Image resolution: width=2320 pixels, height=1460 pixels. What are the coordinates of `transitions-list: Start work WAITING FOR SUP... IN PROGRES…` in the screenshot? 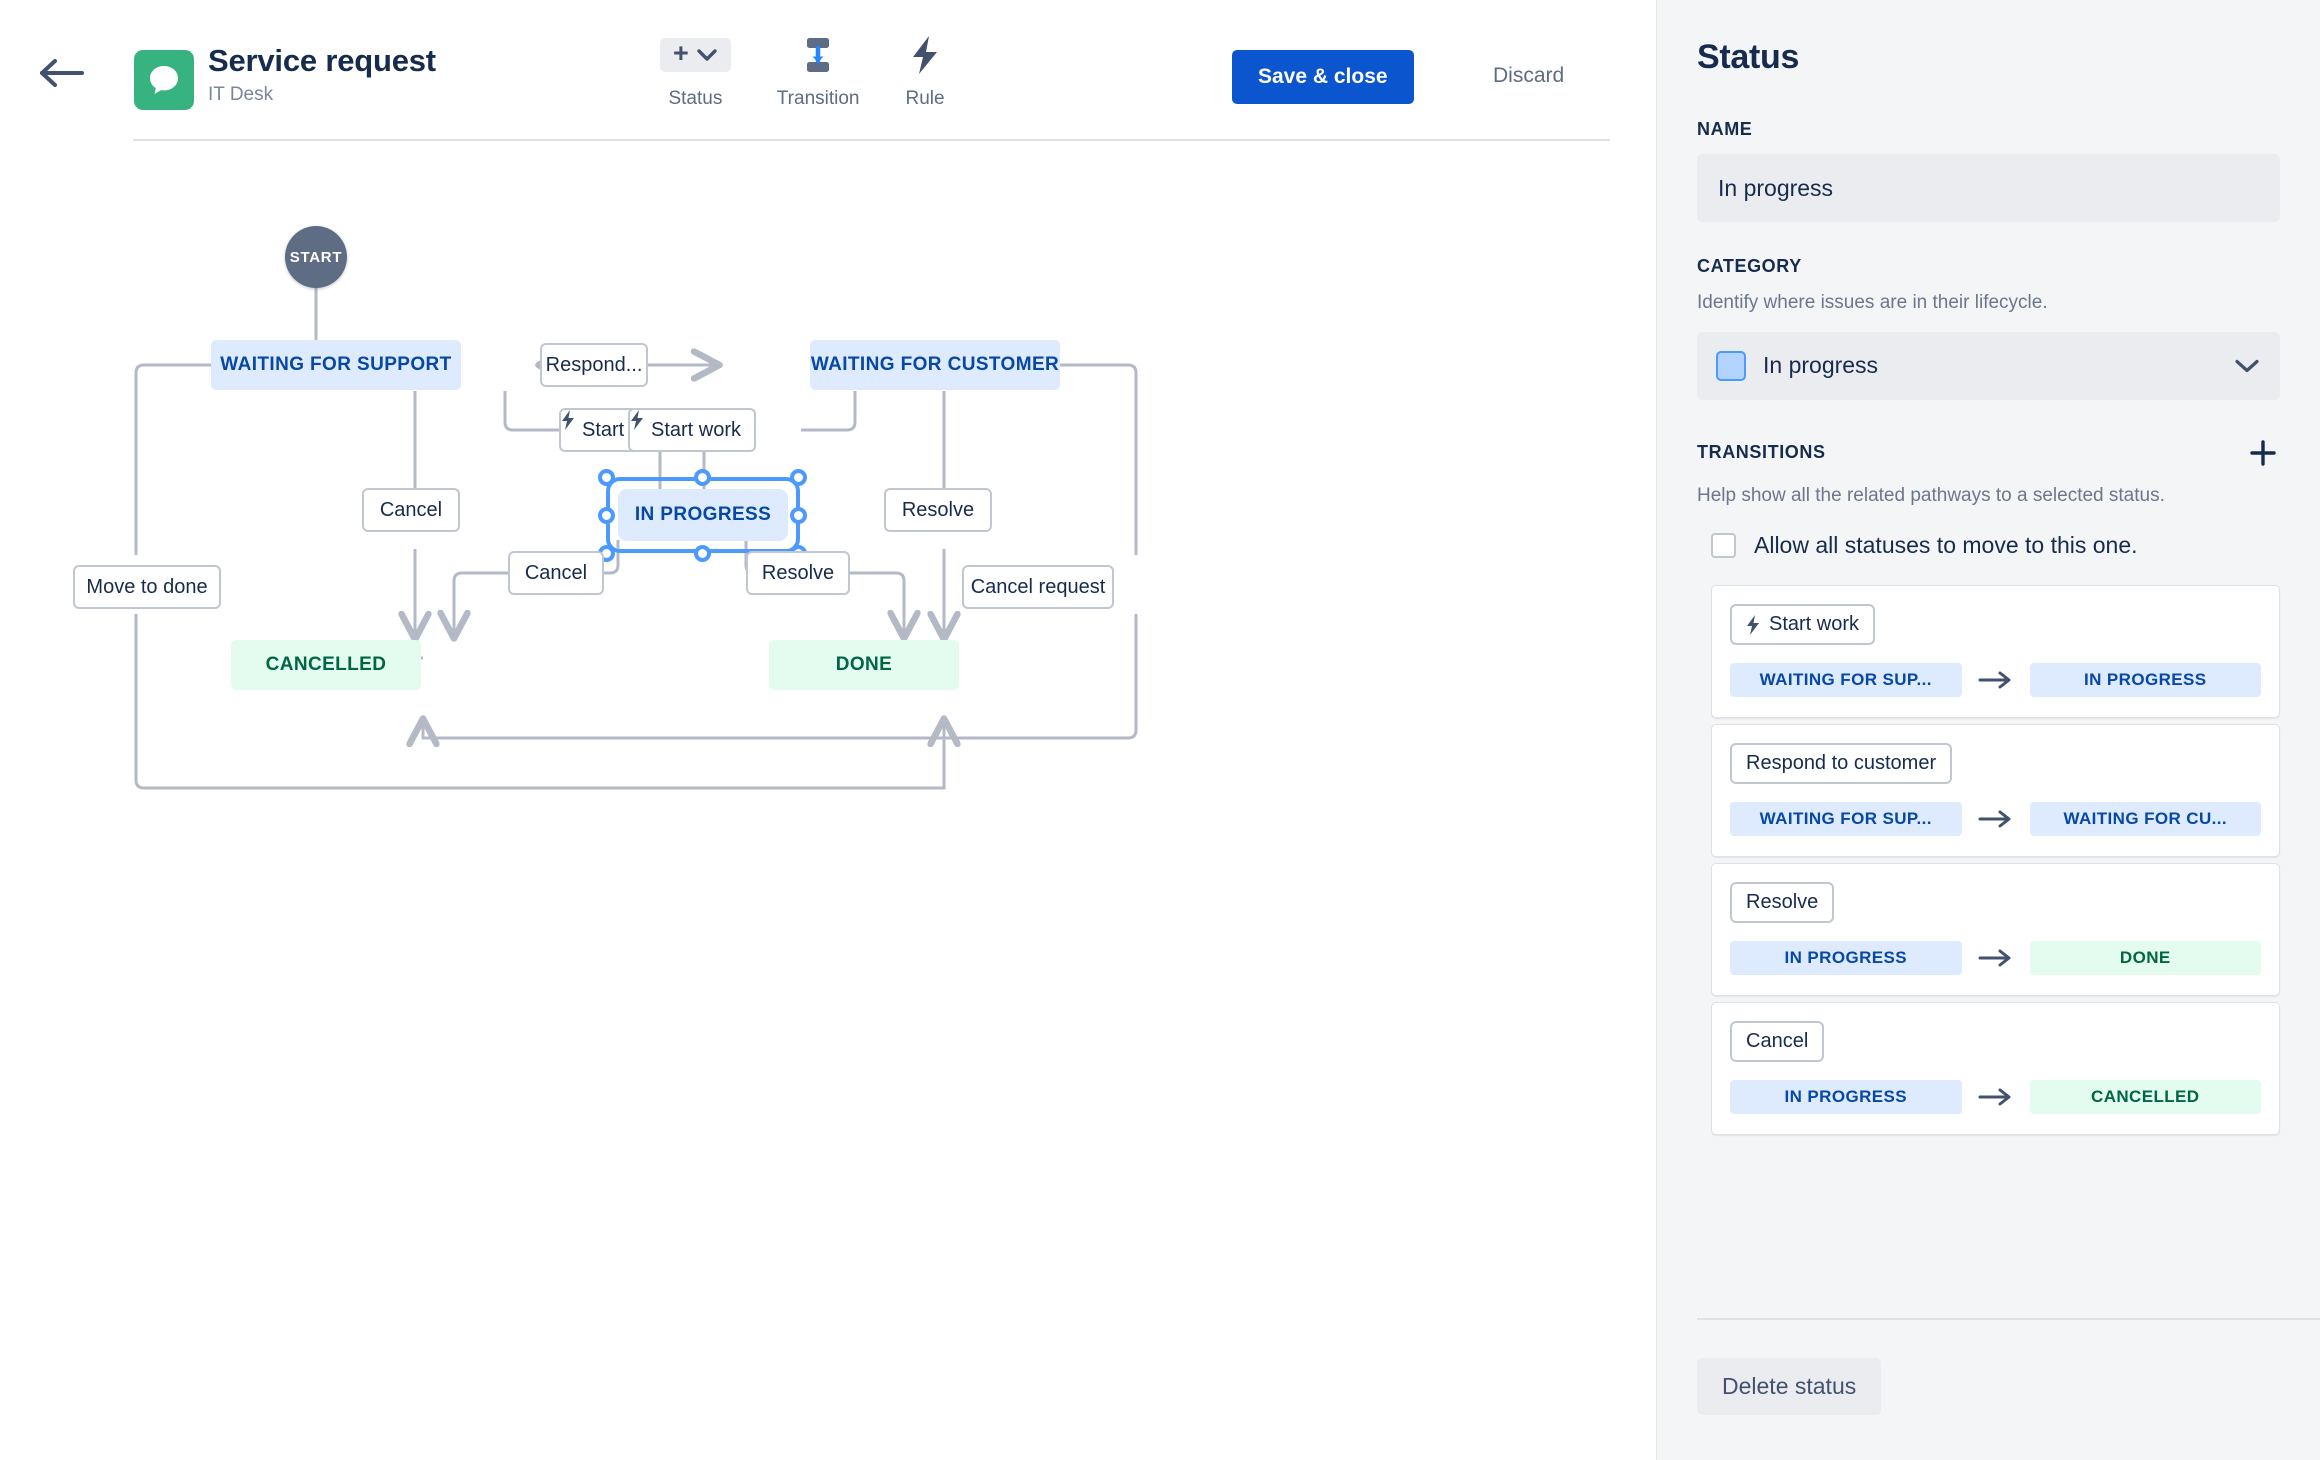 It's located at (1995, 860).